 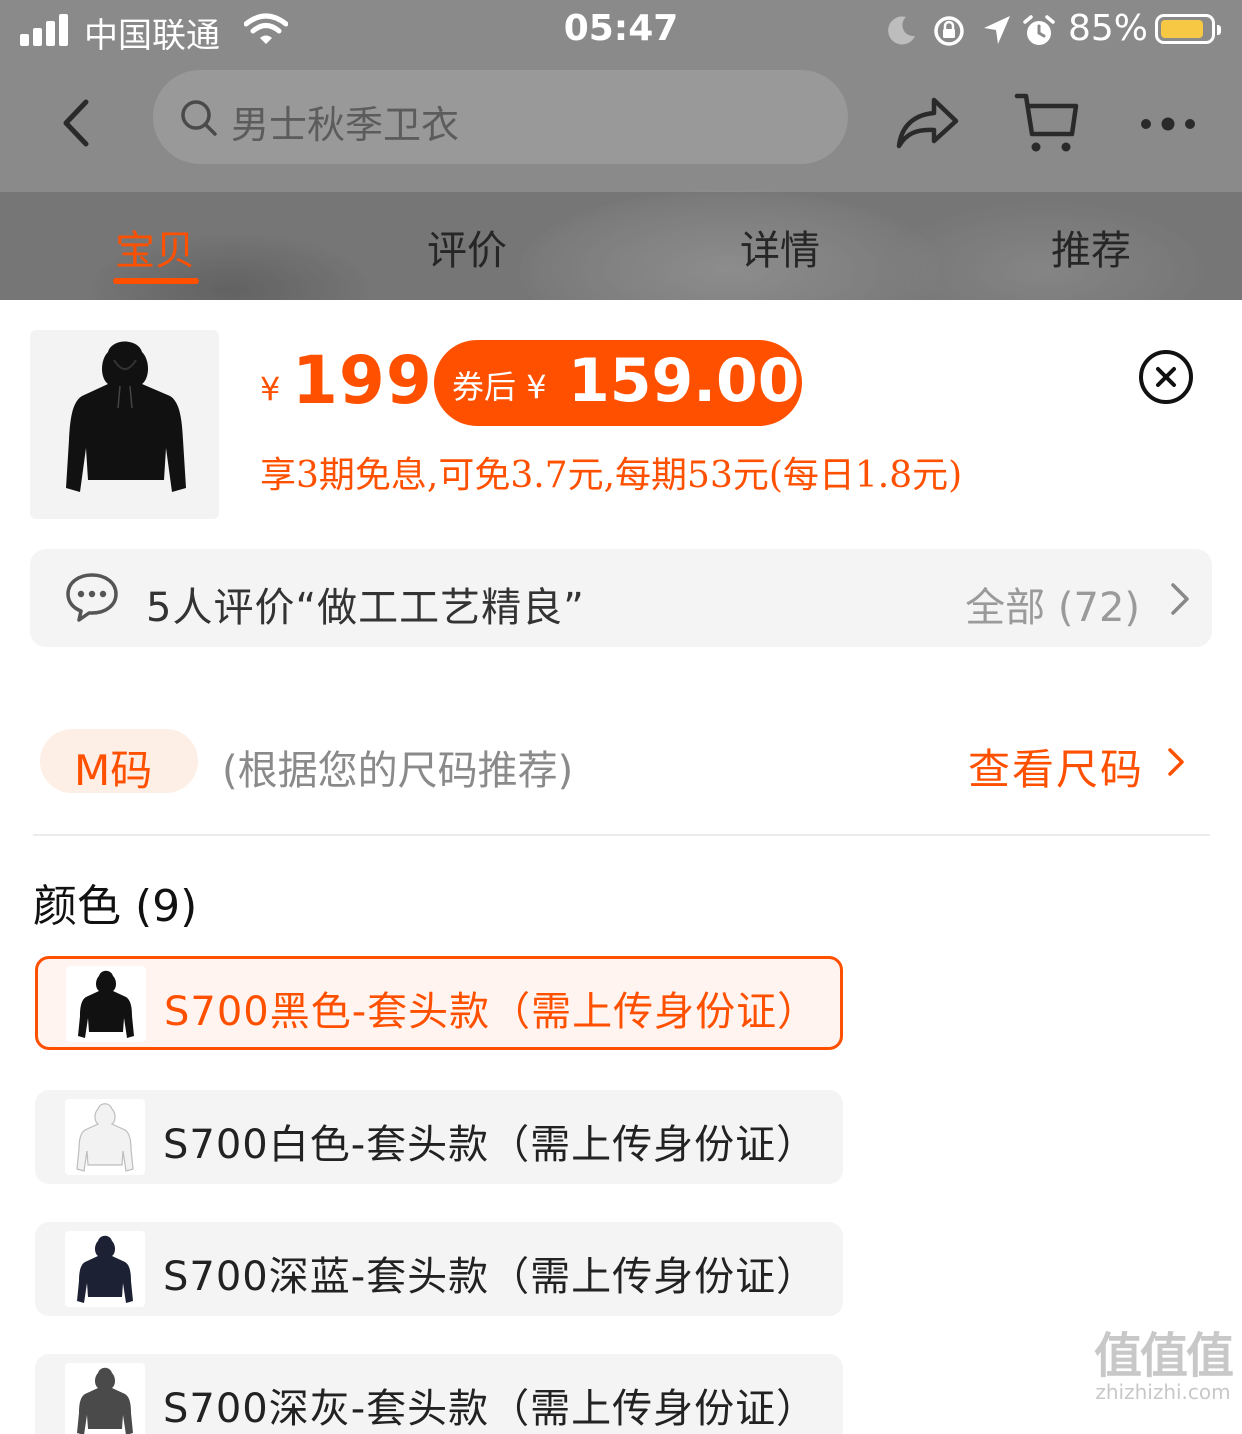 I want to click on color-section-title: 颜色 (9), so click(x=115, y=906).